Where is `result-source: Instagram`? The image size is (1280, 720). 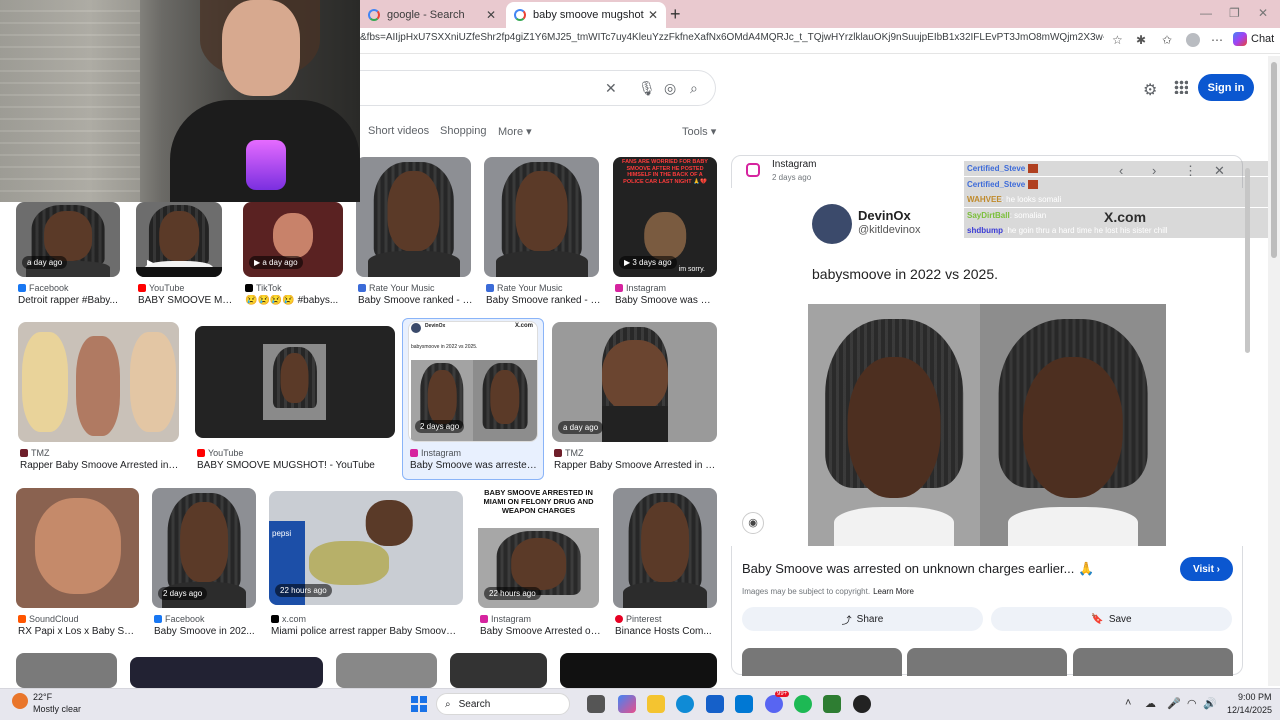
result-source: Instagram is located at coordinates (435, 453).